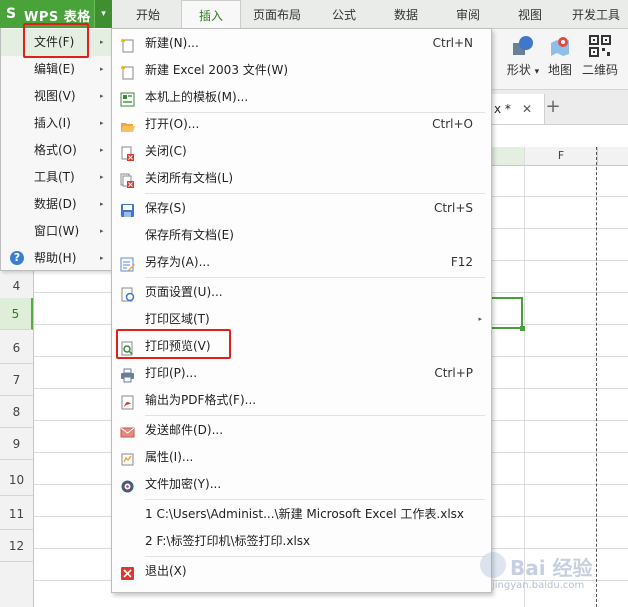  What do you see at coordinates (127, 572) in the screenshot?
I see `exit-icon` at bounding box center [127, 572].